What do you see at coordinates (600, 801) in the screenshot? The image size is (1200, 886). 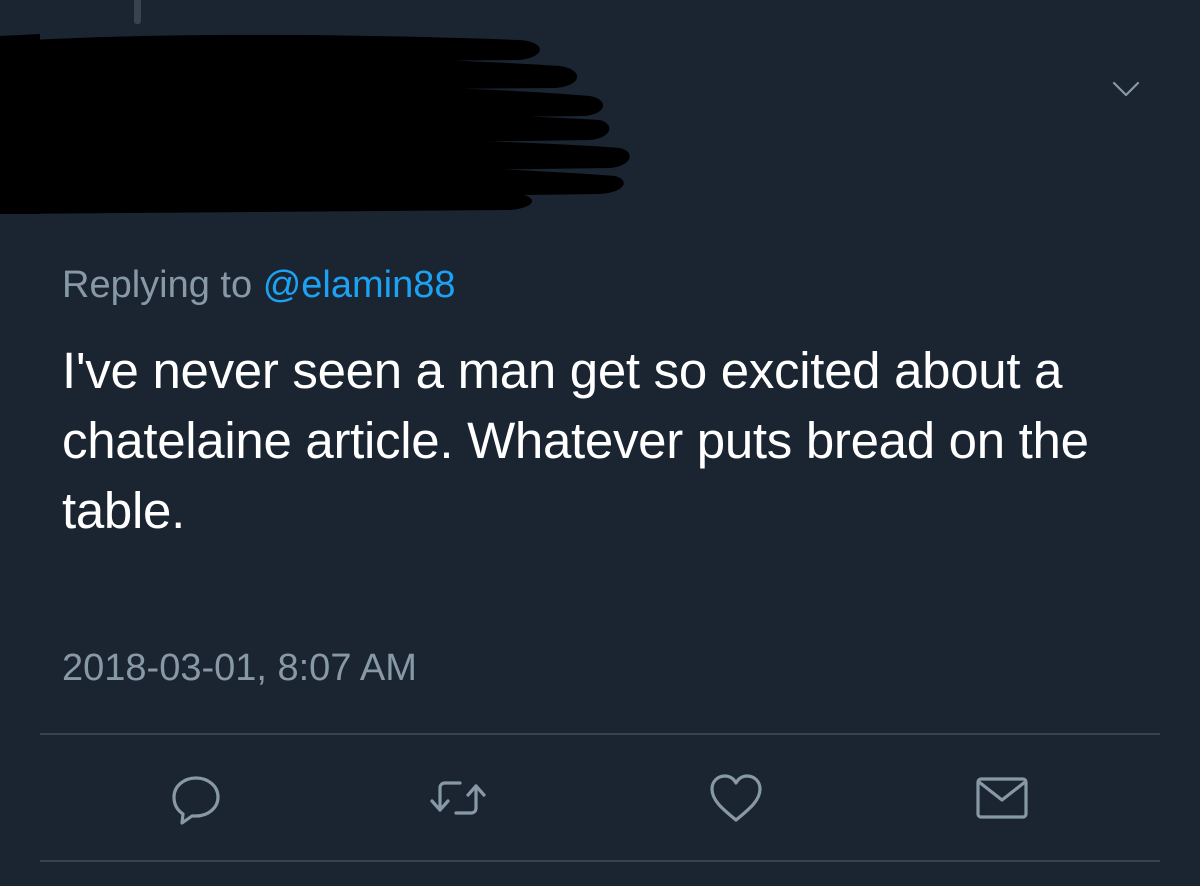 I see `tweet-action-bar` at bounding box center [600, 801].